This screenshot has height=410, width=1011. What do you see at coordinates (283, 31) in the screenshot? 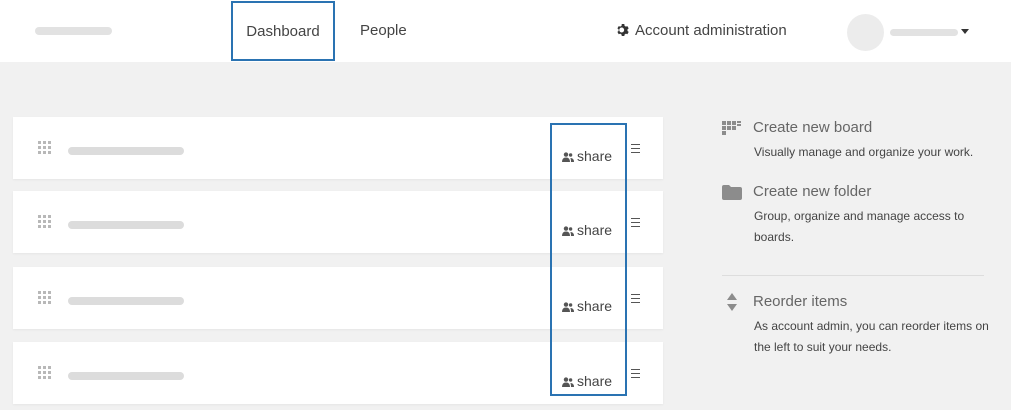
I see `nav-dashboard: Dashboard` at bounding box center [283, 31].